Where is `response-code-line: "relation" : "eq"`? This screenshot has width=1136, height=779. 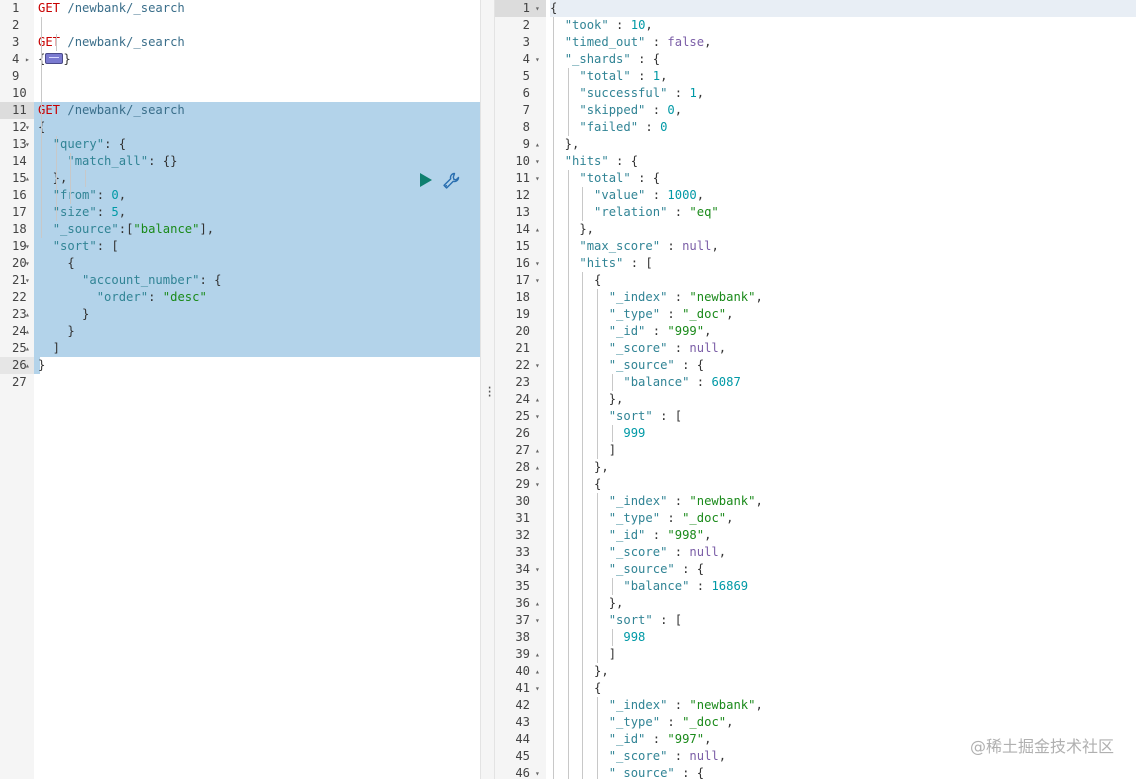
response-code-line: "relation" : "eq" is located at coordinates (656, 212).